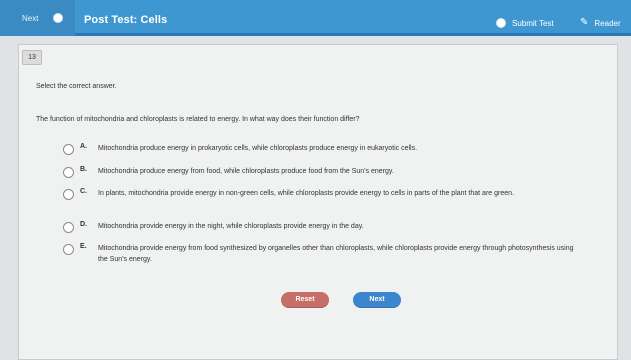 This screenshot has height=360, width=631. I want to click on action-buttons: Reset Next, so click(341, 300).